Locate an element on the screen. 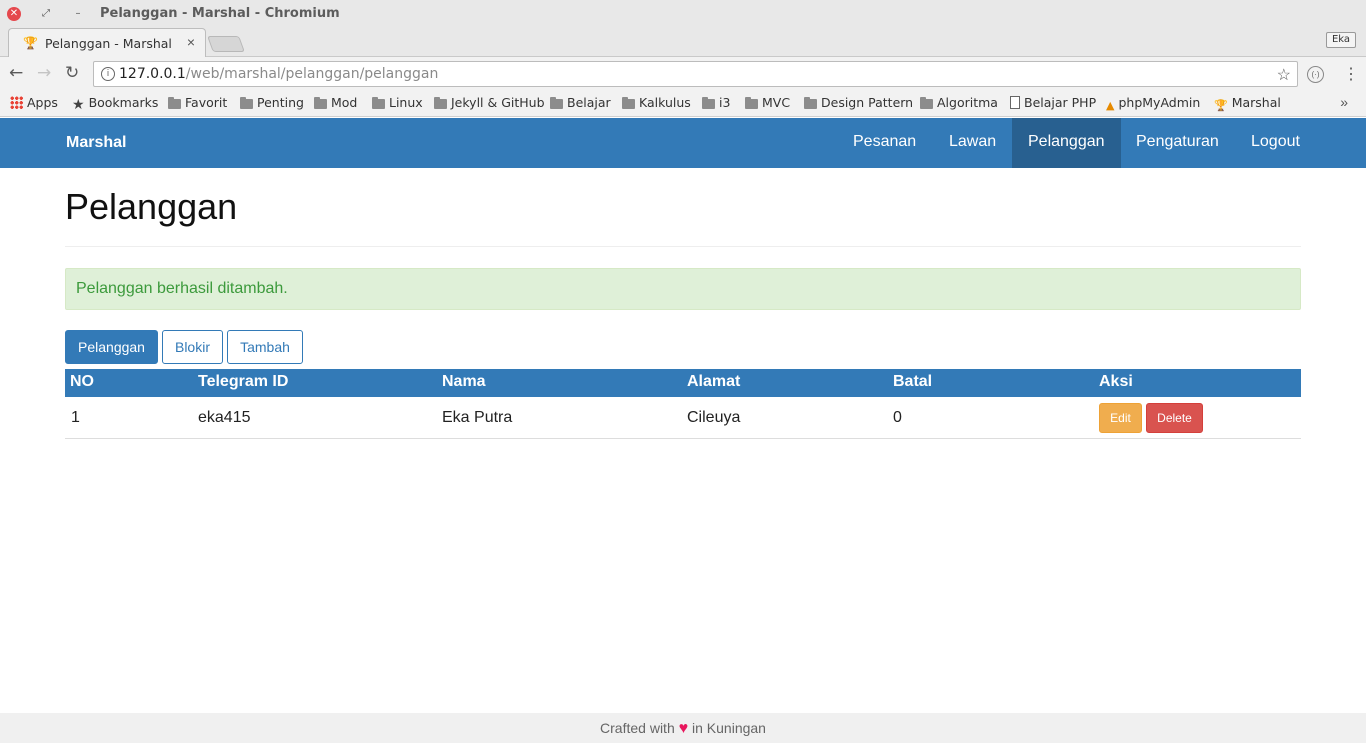  phpmyadmin-icon: ▲ is located at coordinates (1110, 105).